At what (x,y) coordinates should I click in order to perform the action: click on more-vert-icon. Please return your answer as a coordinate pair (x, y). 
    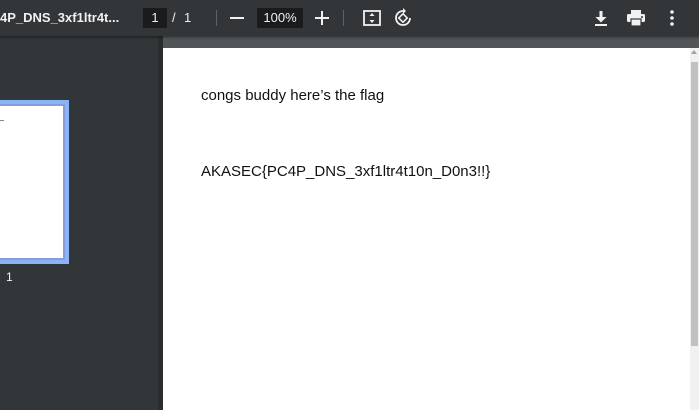
    Looking at the image, I should click on (672, 18).